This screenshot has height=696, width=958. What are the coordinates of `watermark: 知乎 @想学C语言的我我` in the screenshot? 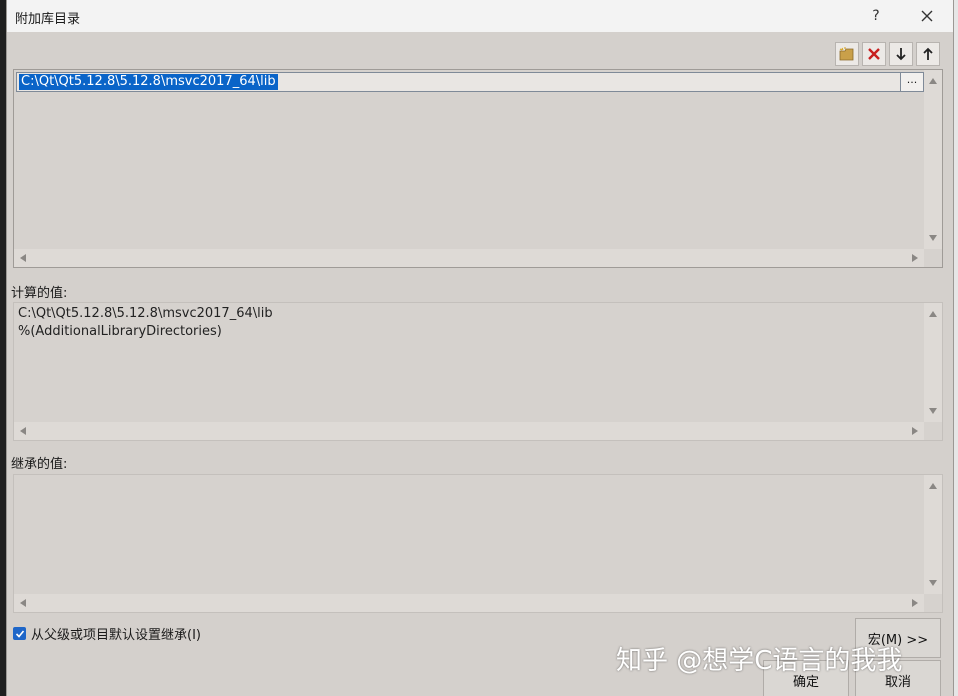 It's located at (759, 661).